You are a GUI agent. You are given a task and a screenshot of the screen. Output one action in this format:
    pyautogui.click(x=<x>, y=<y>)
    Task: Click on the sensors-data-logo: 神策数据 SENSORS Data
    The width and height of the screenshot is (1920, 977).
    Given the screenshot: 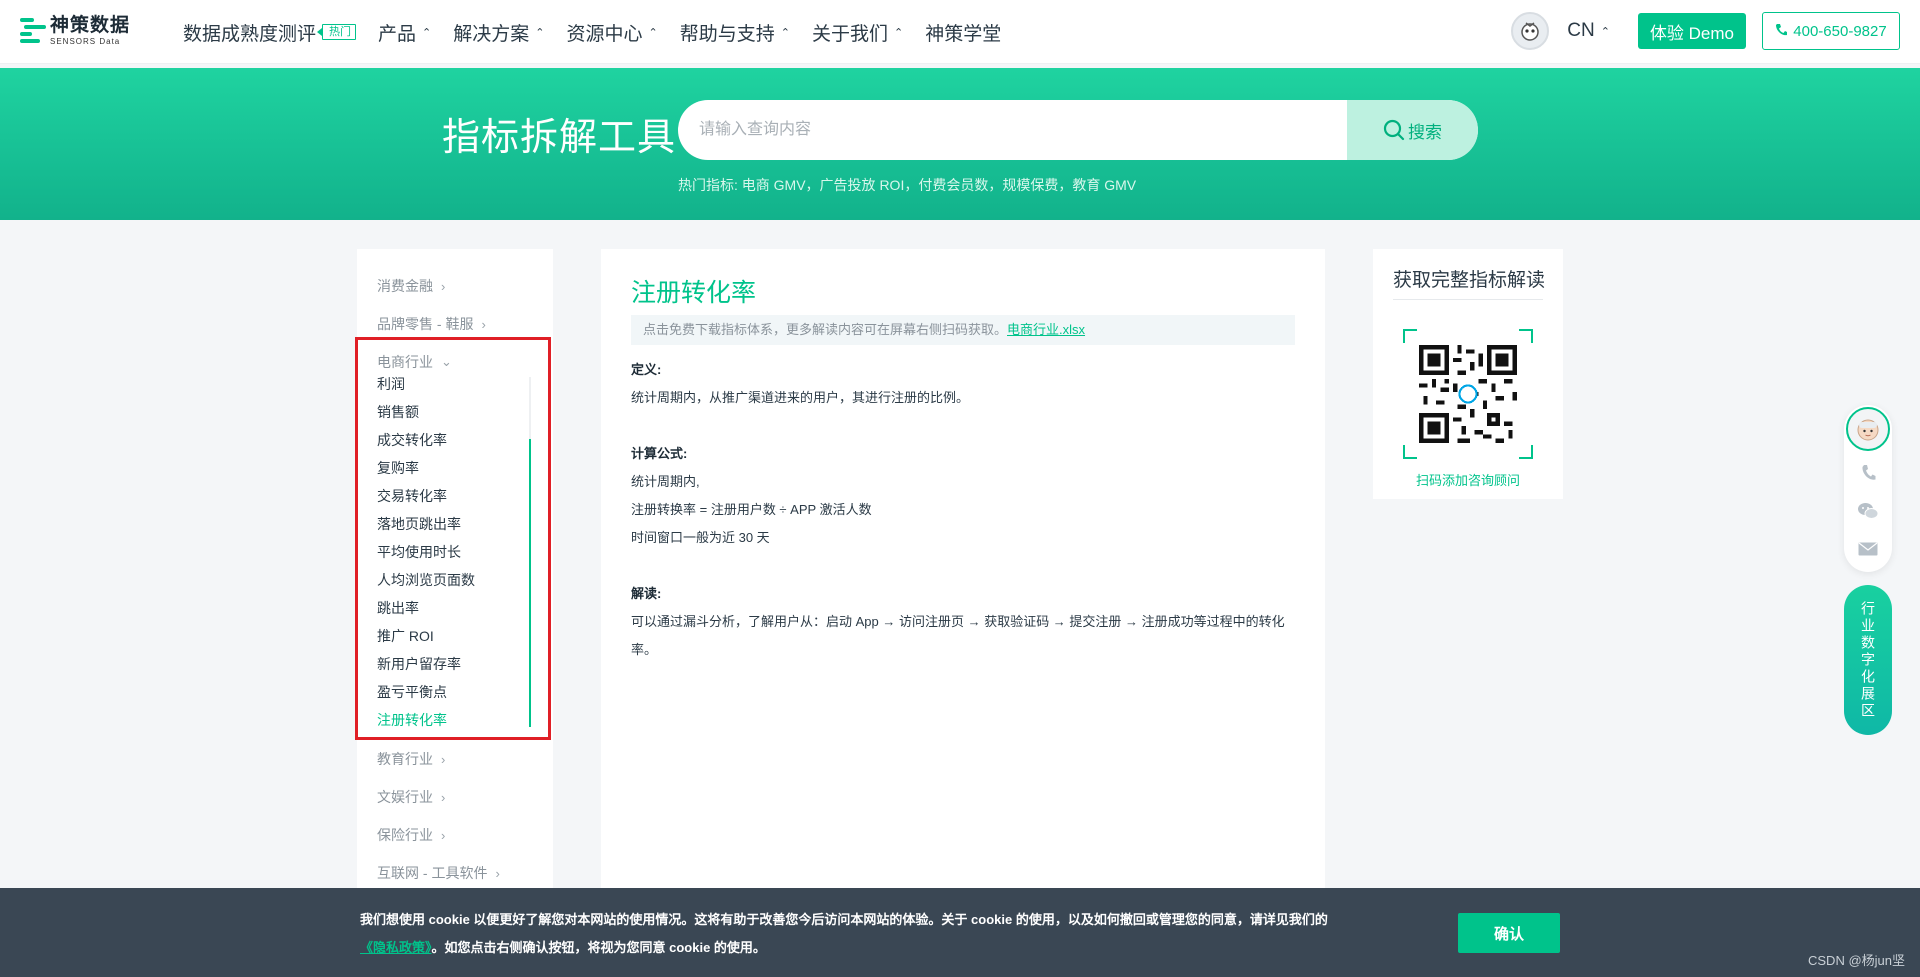 What is the action you would take?
    pyautogui.click(x=75, y=31)
    